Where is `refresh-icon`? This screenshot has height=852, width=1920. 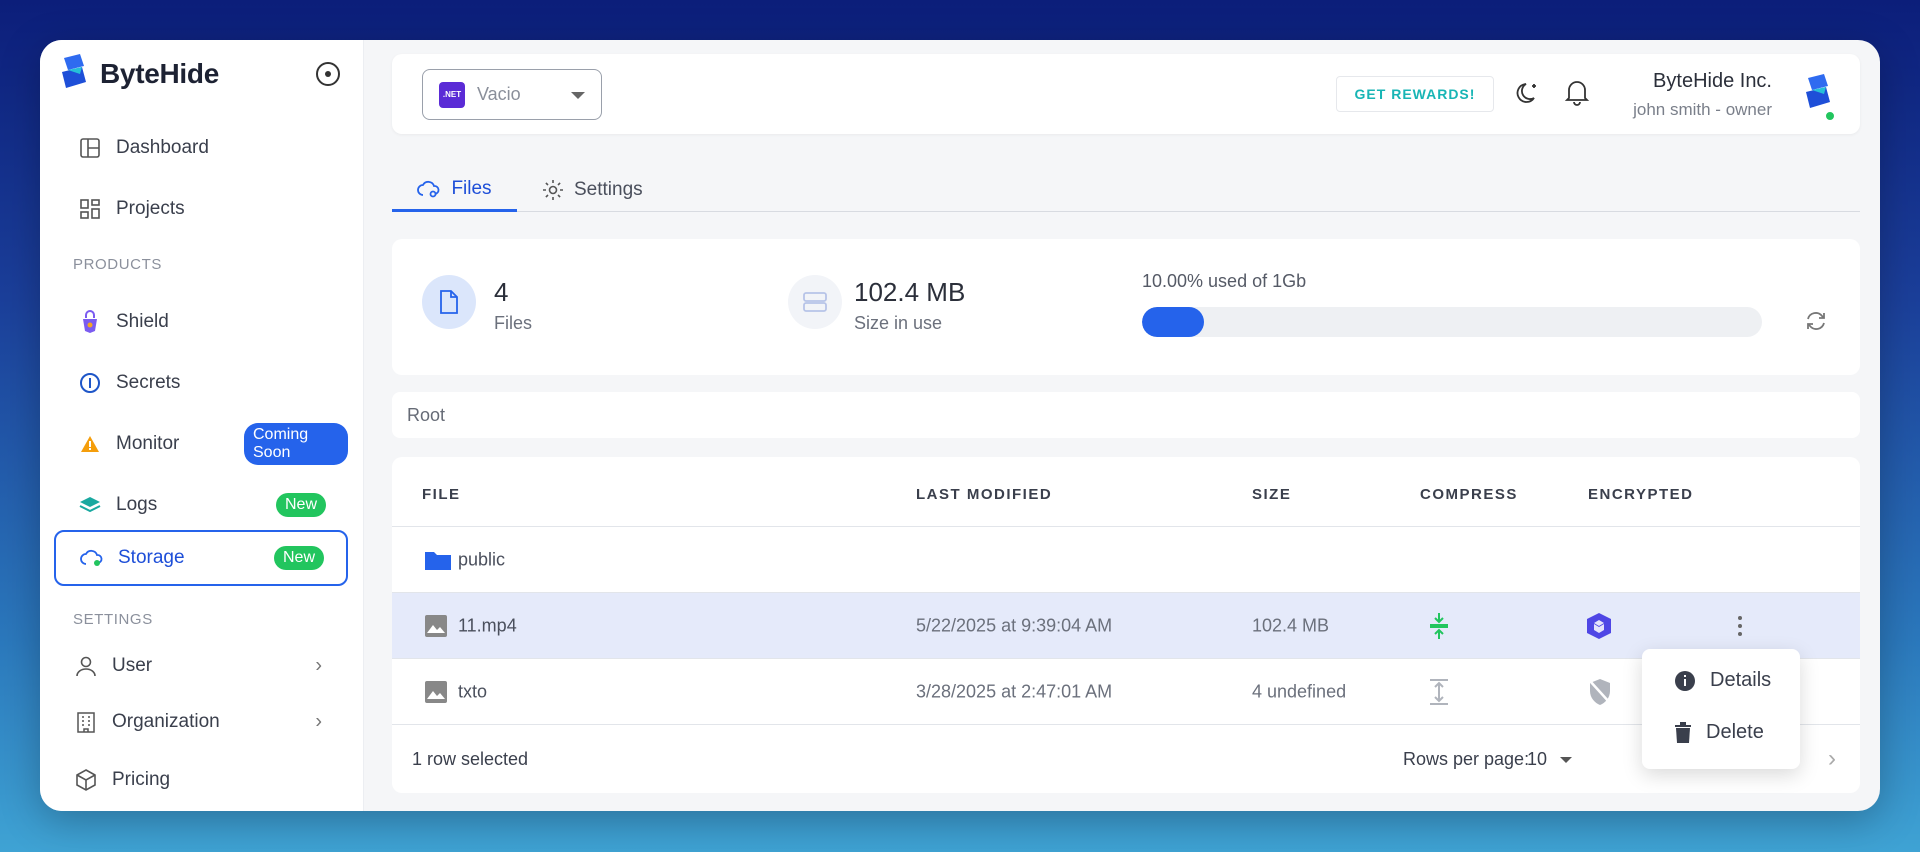
refresh-icon is located at coordinates (1816, 323).